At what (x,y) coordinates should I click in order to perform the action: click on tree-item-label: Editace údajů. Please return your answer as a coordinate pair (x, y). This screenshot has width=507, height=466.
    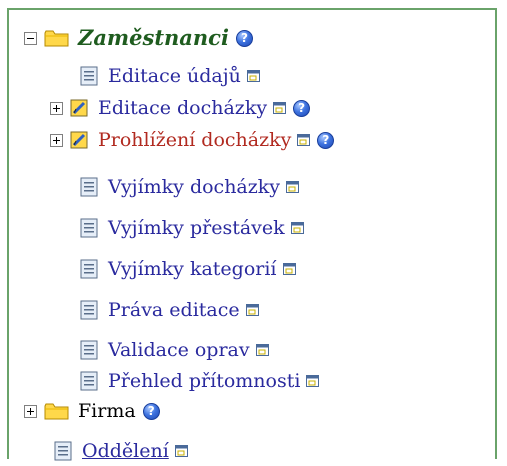
    Looking at the image, I should click on (174, 76).